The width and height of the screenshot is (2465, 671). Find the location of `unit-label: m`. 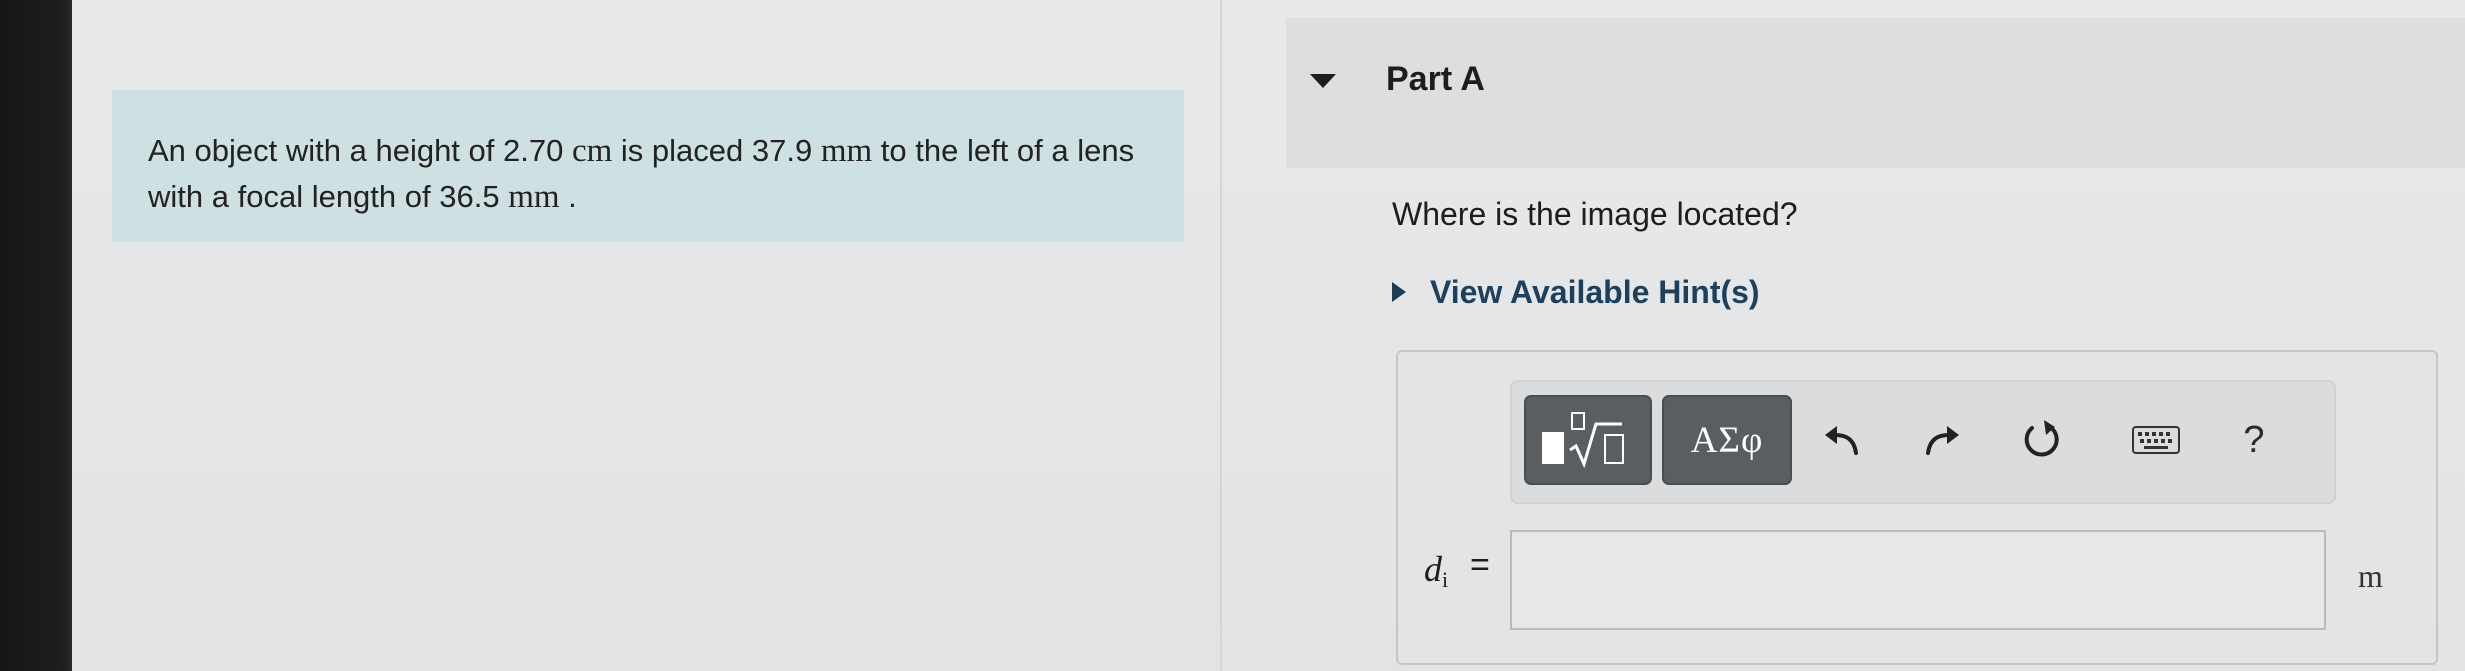

unit-label: m is located at coordinates (2370, 576).